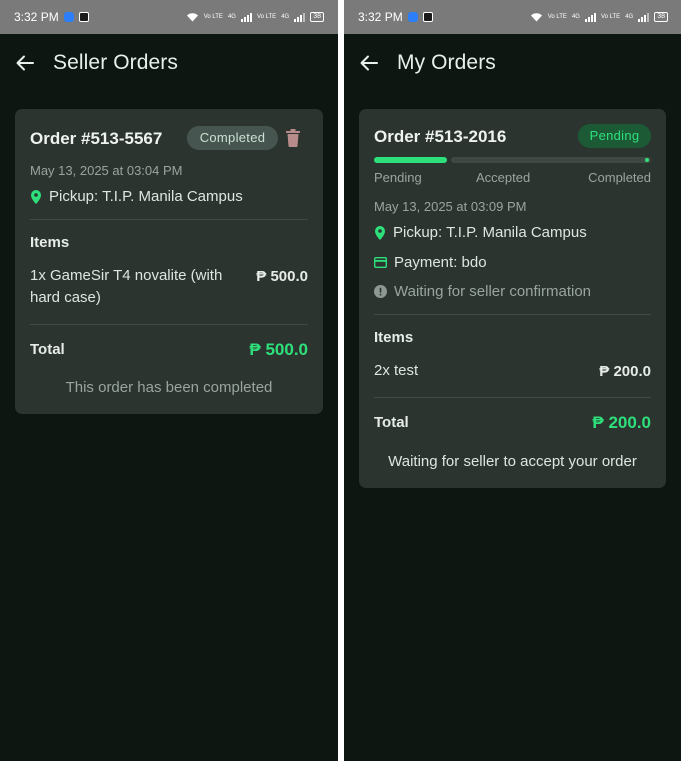 This screenshot has width=681, height=761. What do you see at coordinates (126, 286) in the screenshot?
I see `item-name: 1x GameSir T4 novalite (with hard case)` at bounding box center [126, 286].